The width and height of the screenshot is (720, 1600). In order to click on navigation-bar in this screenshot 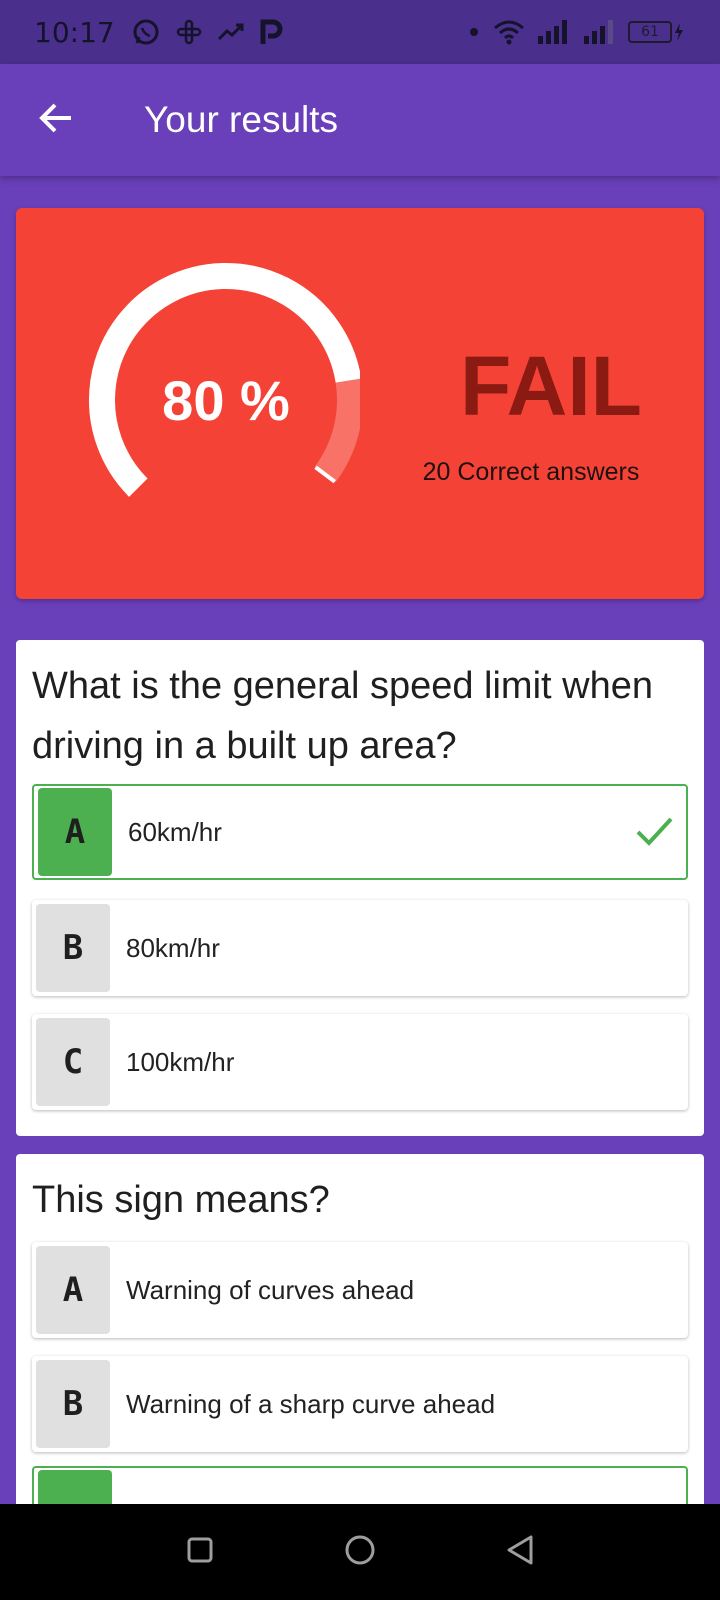, I will do `click(360, 1552)`.